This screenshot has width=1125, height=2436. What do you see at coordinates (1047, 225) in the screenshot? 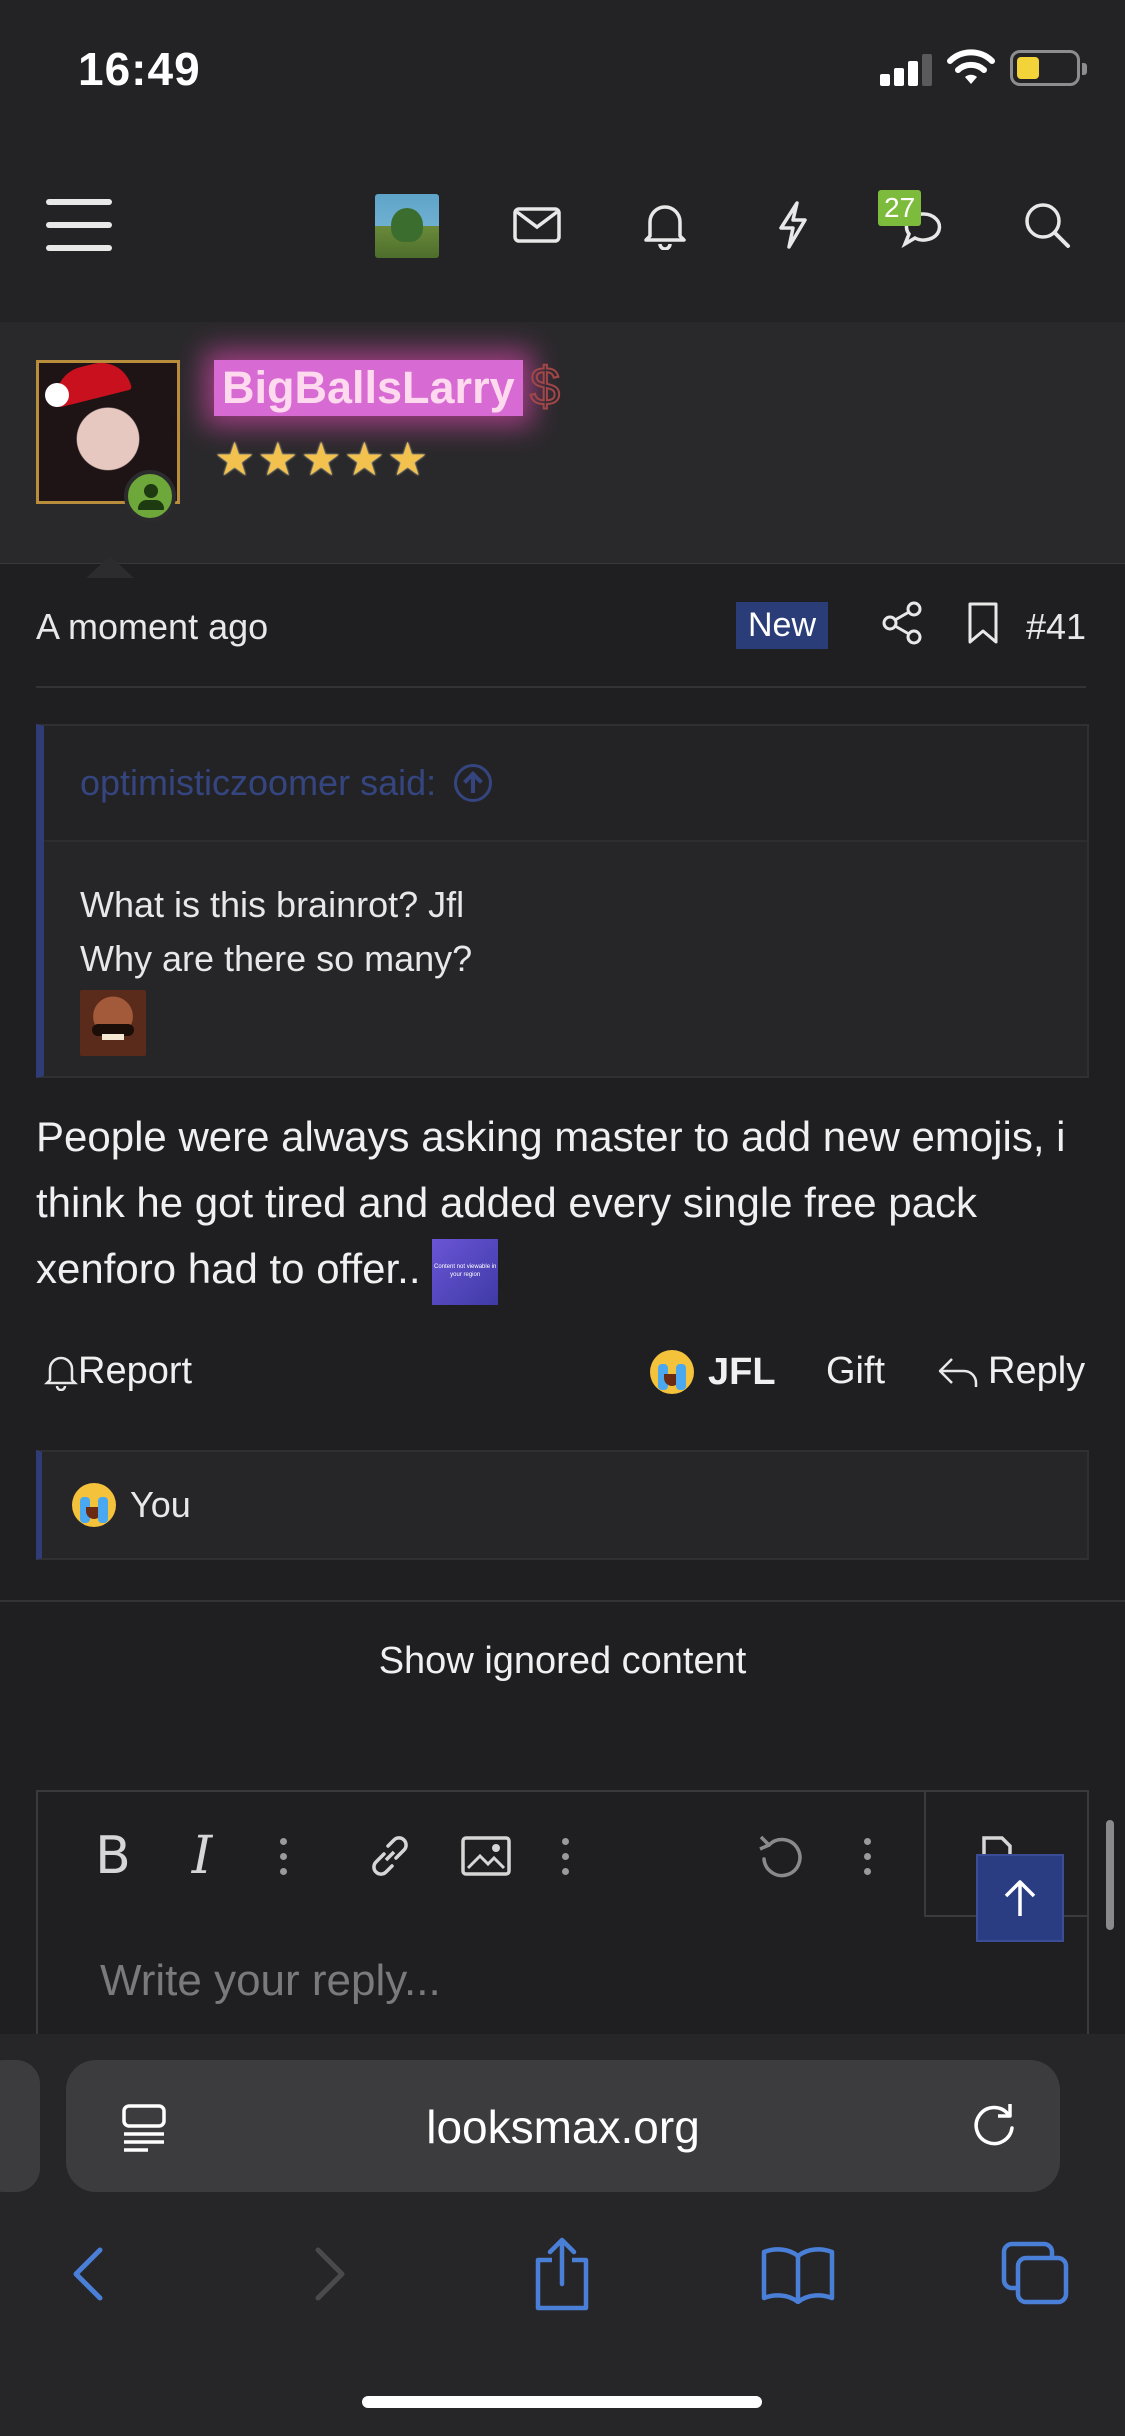
I see `search-icon` at bounding box center [1047, 225].